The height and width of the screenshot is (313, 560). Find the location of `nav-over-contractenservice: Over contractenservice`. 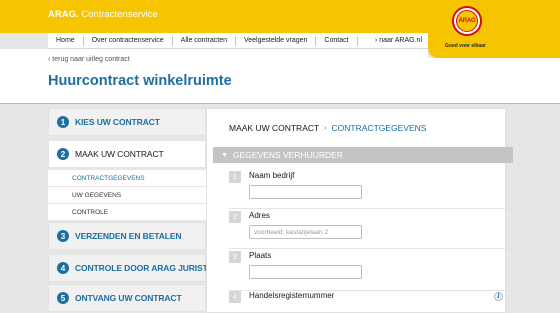

nav-over-contractenservice: Over contractenservice is located at coordinates (128, 40).